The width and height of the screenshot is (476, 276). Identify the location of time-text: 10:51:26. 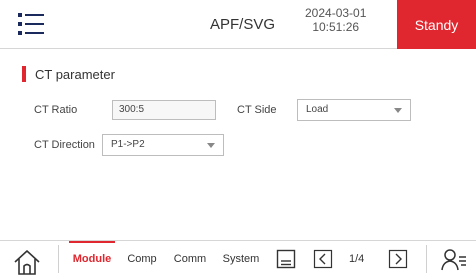
(336, 27).